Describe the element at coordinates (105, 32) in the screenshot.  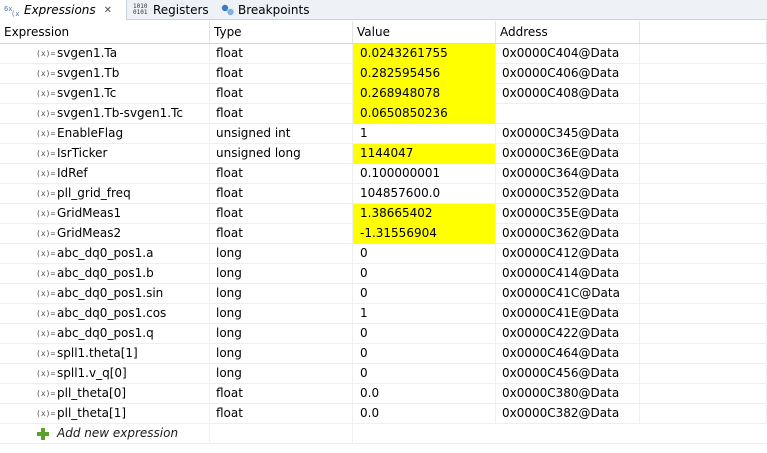
I see `column-header-expression: Expression` at that location.